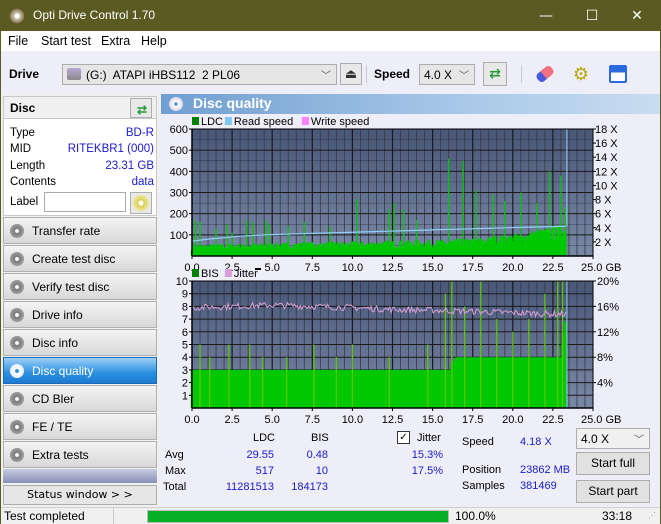 The image size is (661, 524). What do you see at coordinates (613, 438) in the screenshot?
I see `test-speed-select: 4.0 X ﹀` at bounding box center [613, 438].